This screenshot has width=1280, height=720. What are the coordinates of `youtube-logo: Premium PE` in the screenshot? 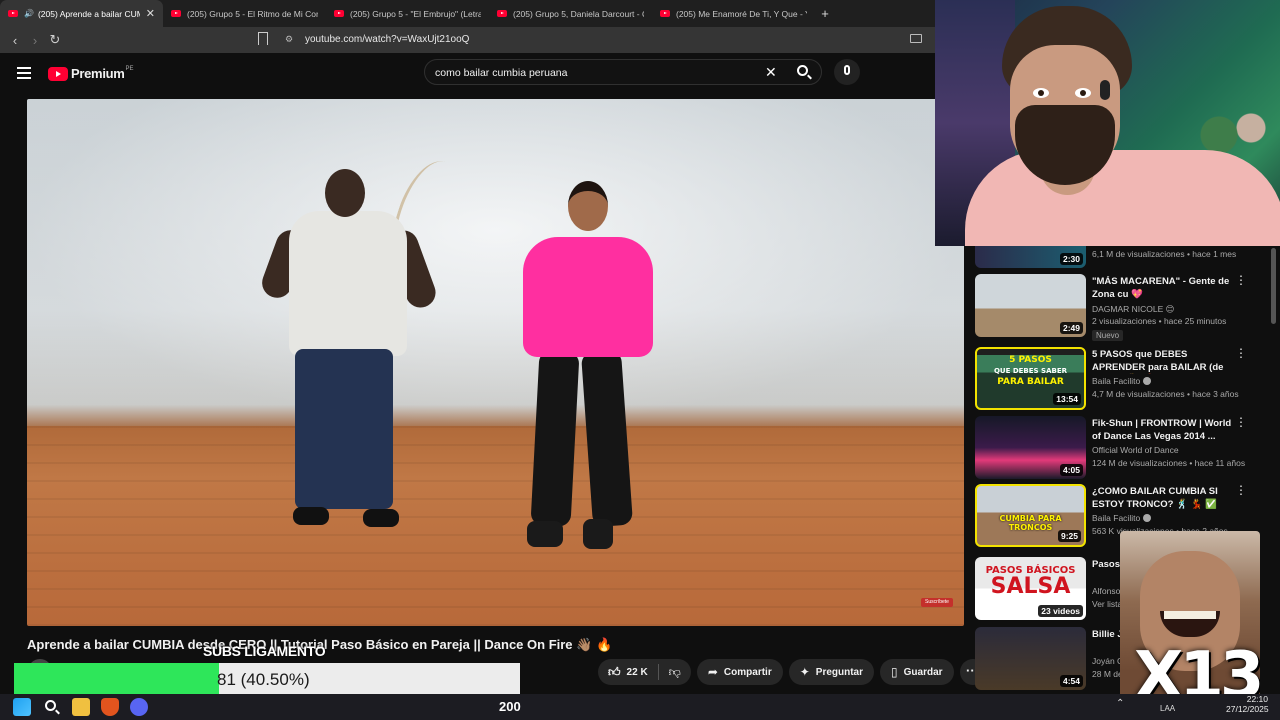 It's located at (91, 73).